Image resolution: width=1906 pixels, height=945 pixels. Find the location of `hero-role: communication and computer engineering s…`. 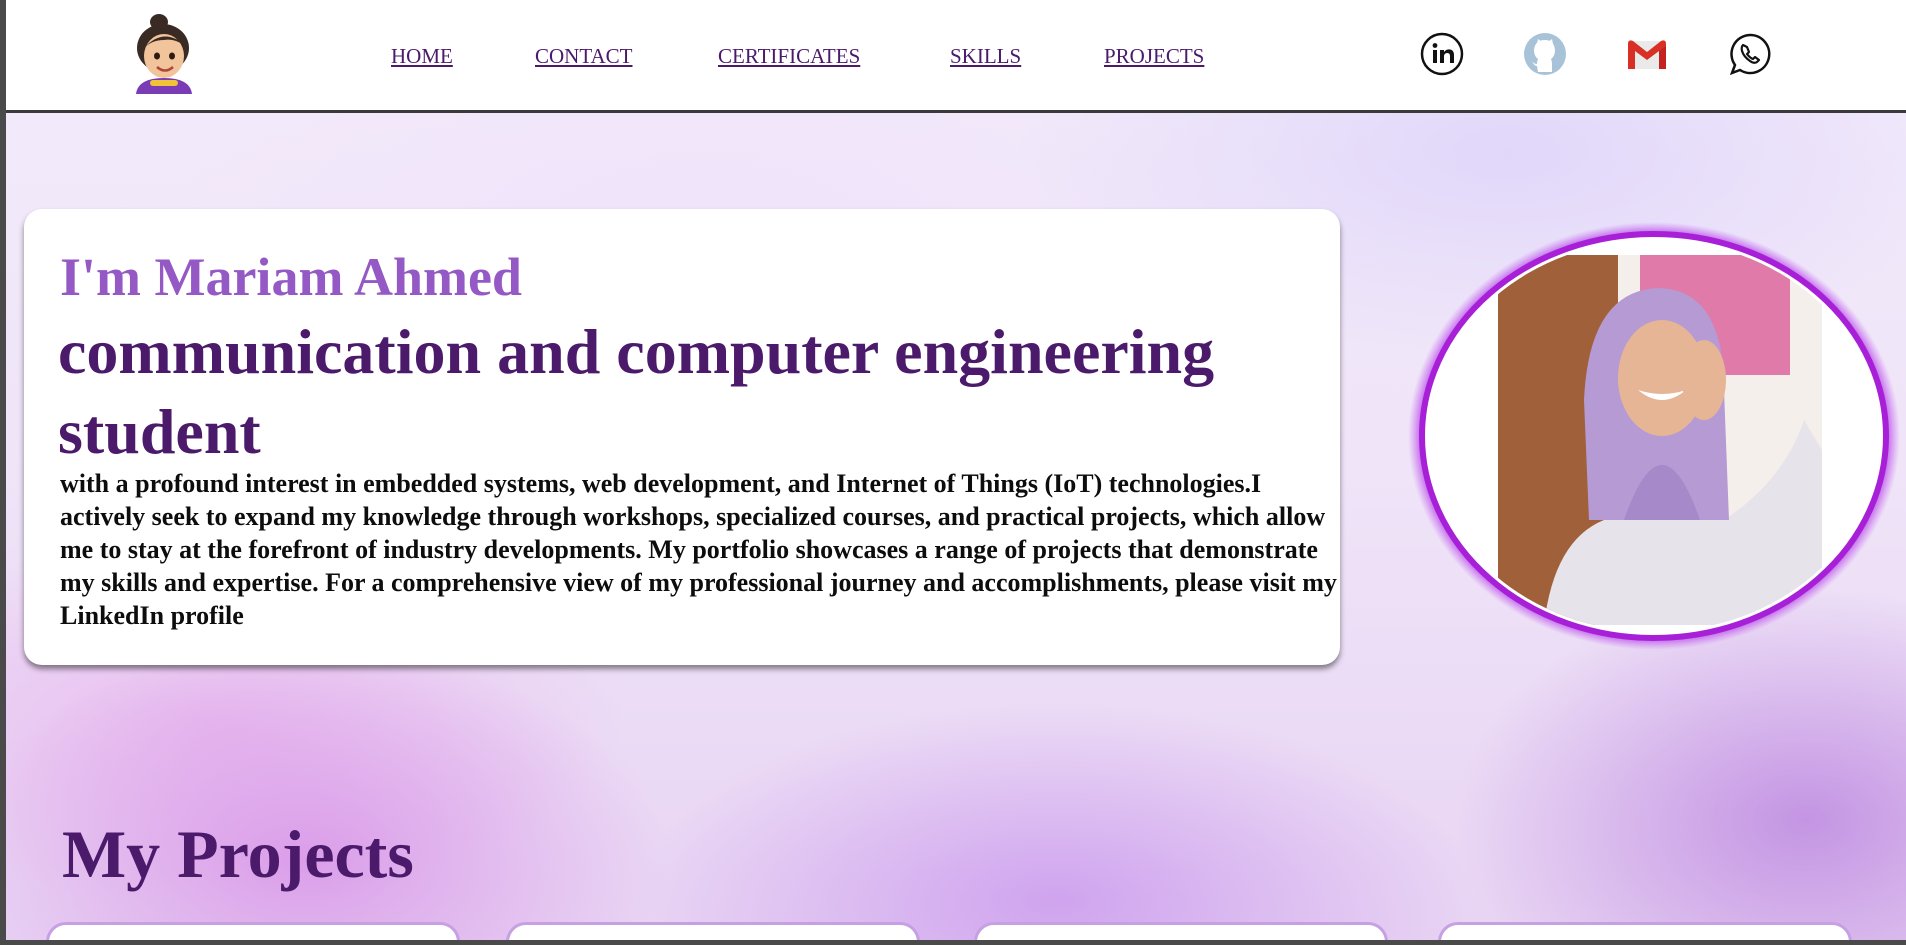

hero-role: communication and computer engineering s… is located at coordinates (636, 391).